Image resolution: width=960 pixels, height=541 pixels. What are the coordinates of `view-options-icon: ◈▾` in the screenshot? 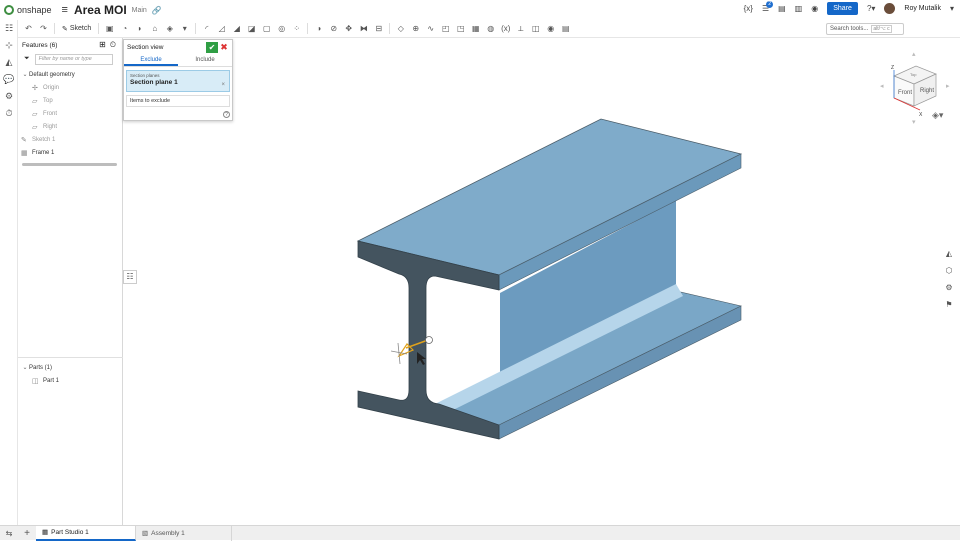 It's located at (937, 115).